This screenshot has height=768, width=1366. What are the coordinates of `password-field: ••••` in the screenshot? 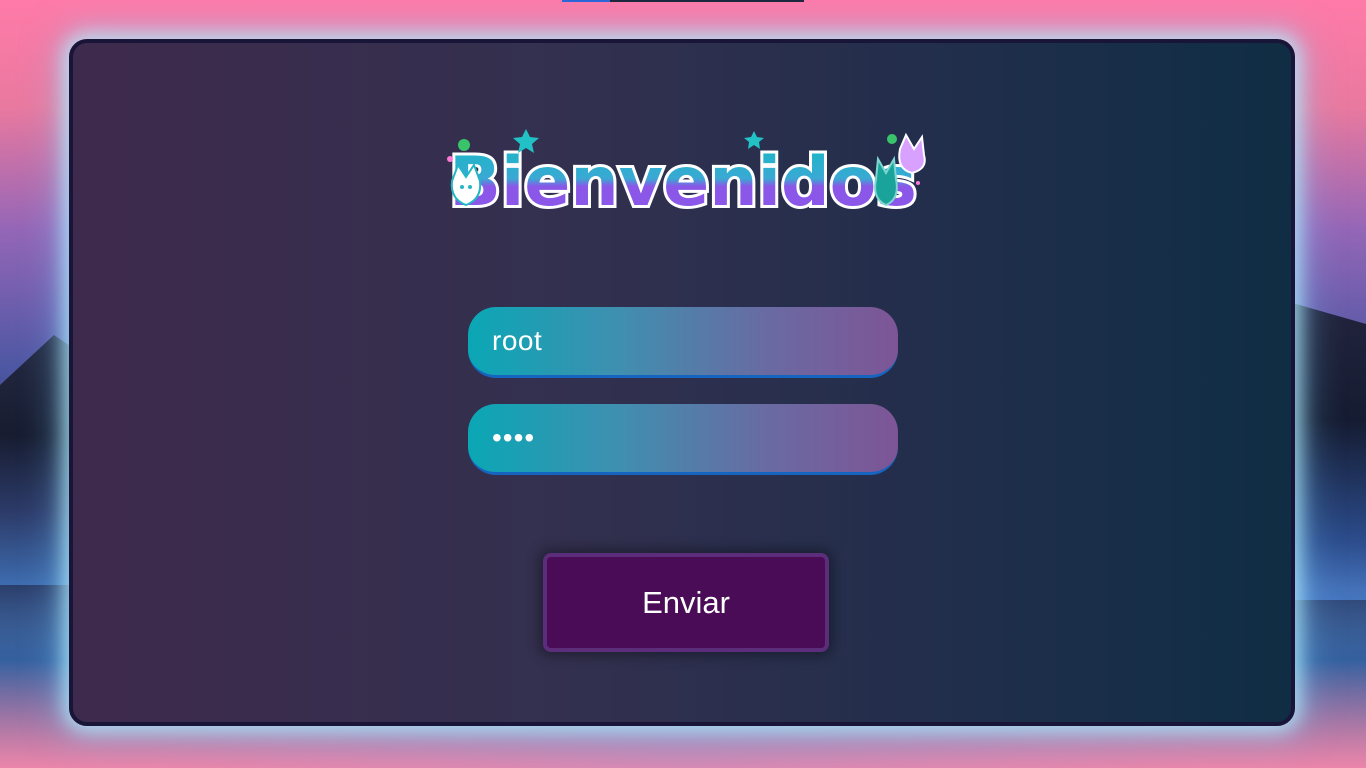 It's located at (683, 439).